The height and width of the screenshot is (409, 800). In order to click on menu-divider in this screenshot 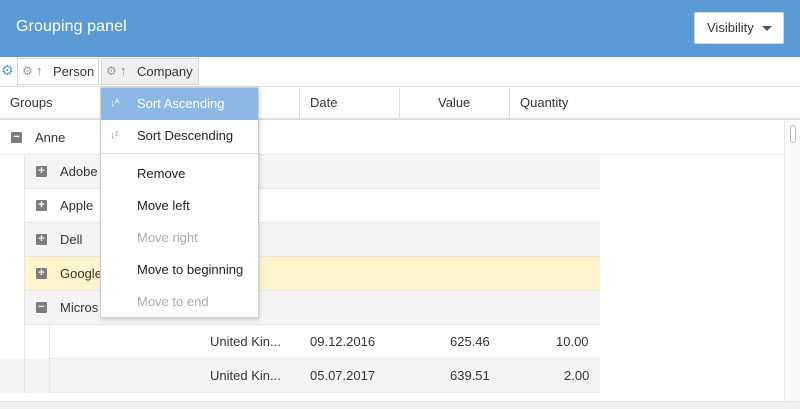, I will do `click(179, 153)`.